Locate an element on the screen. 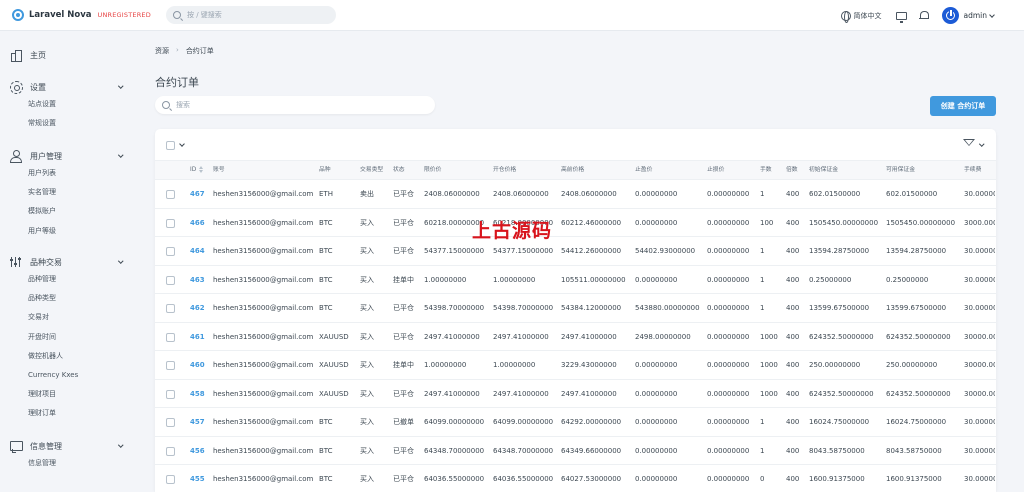 The width and height of the screenshot is (1024, 492). order-id-link: 466 is located at coordinates (201, 223).